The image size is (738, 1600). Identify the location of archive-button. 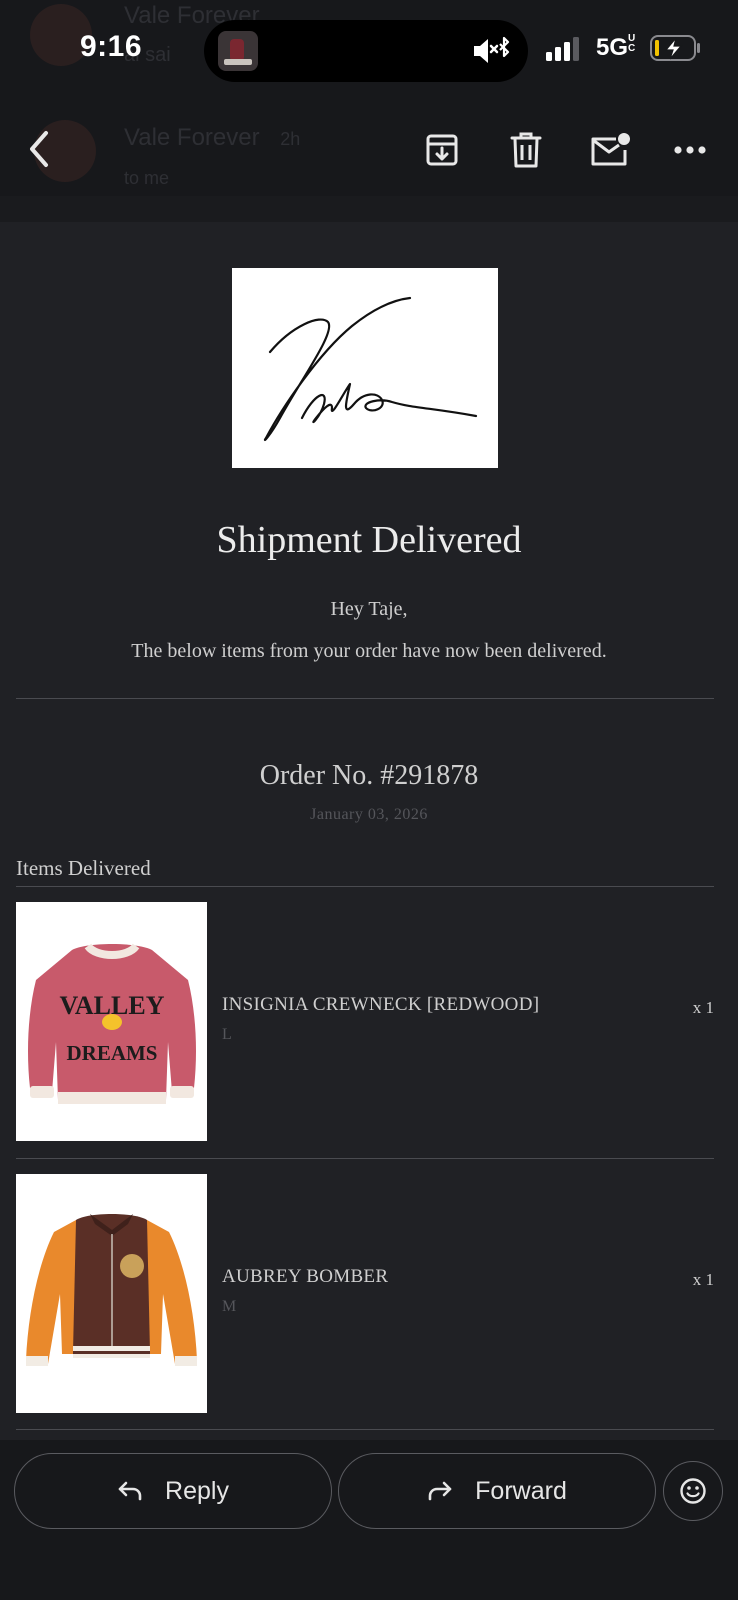
(442, 150).